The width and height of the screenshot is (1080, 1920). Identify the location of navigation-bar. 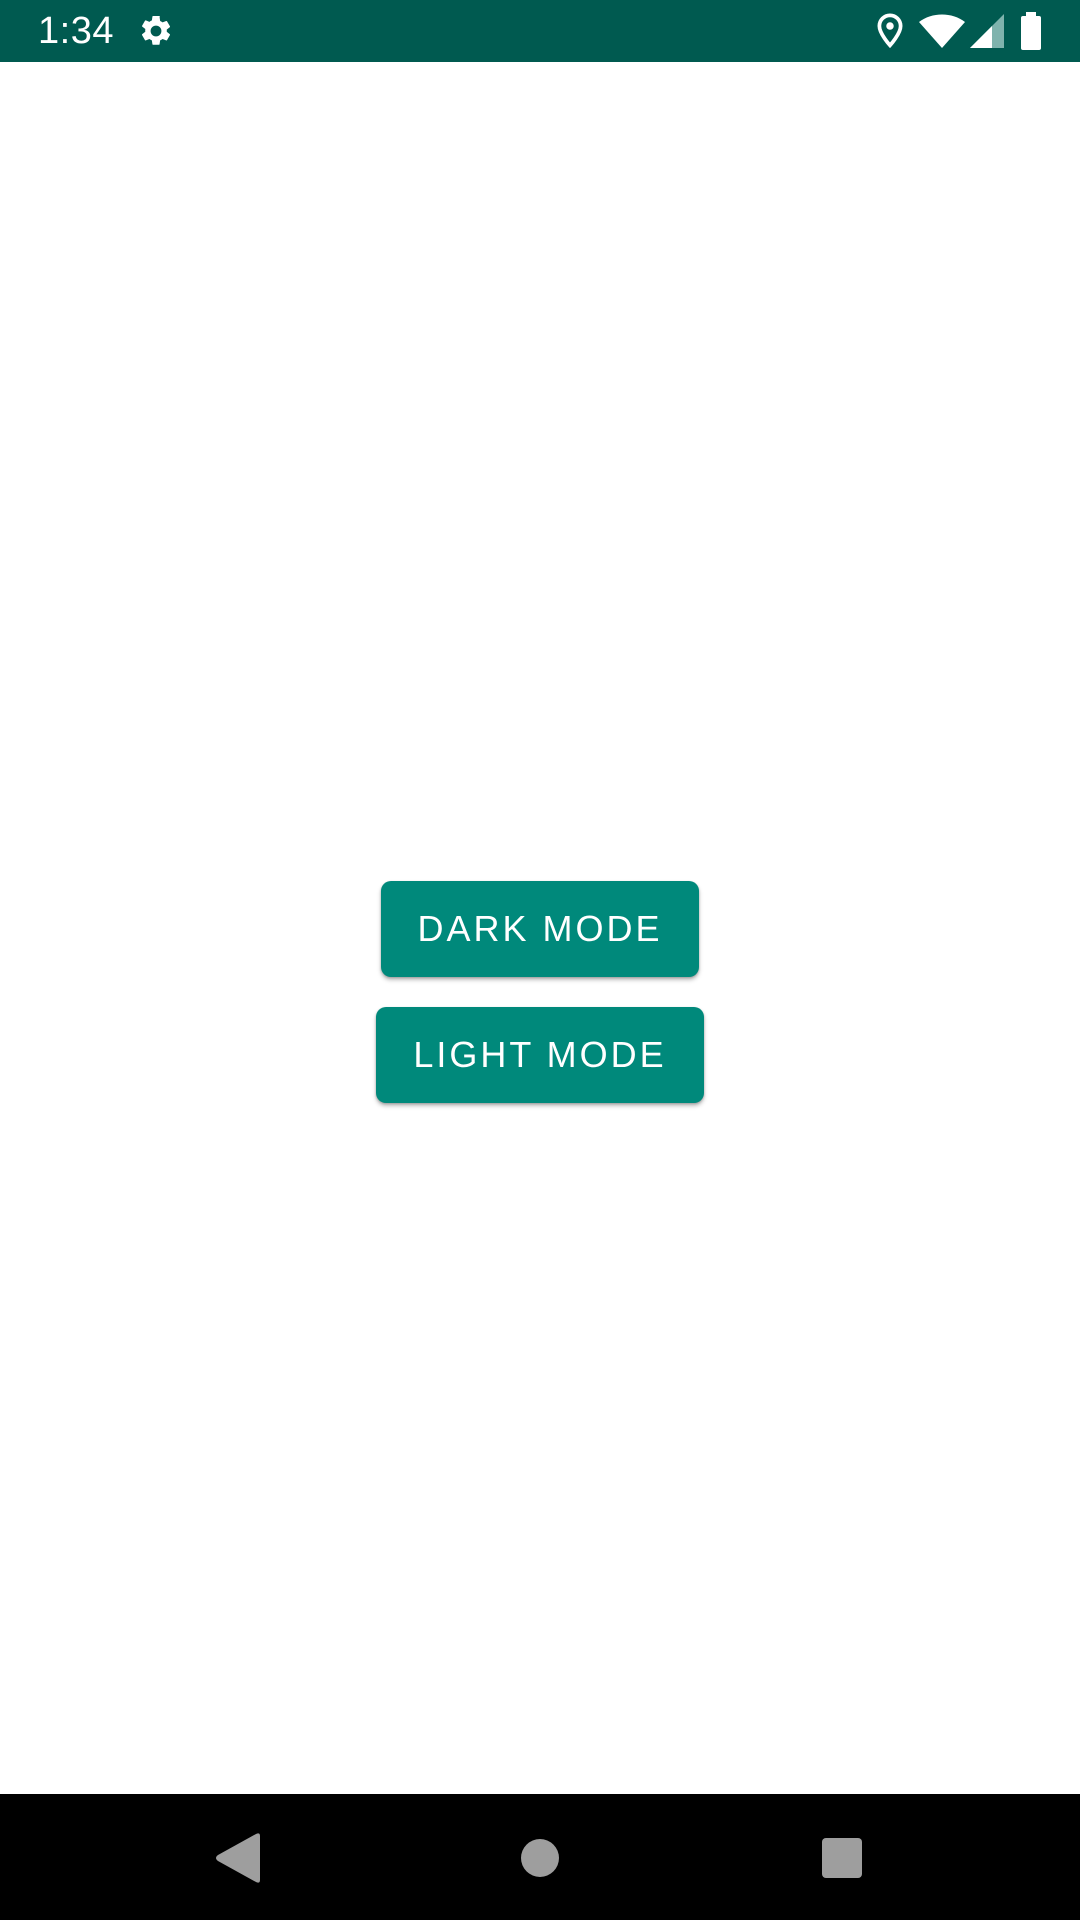
(540, 1857).